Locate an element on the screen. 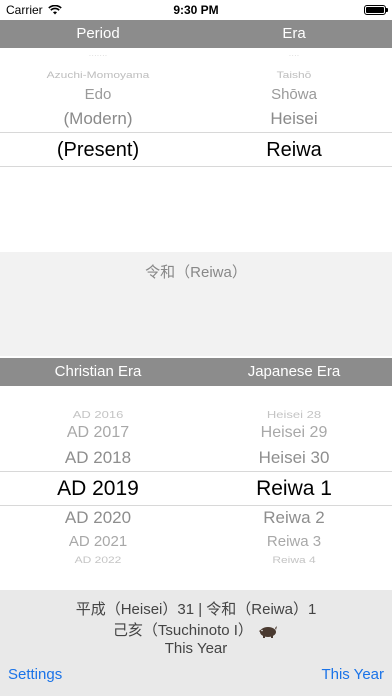  year-item: Heisei 28 is located at coordinates (294, 415).